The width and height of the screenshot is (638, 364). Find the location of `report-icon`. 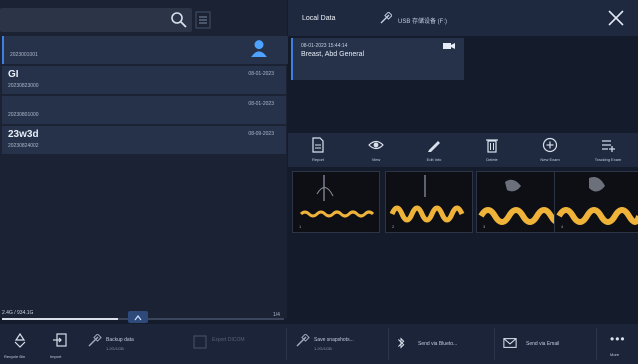

report-icon is located at coordinates (318, 145).